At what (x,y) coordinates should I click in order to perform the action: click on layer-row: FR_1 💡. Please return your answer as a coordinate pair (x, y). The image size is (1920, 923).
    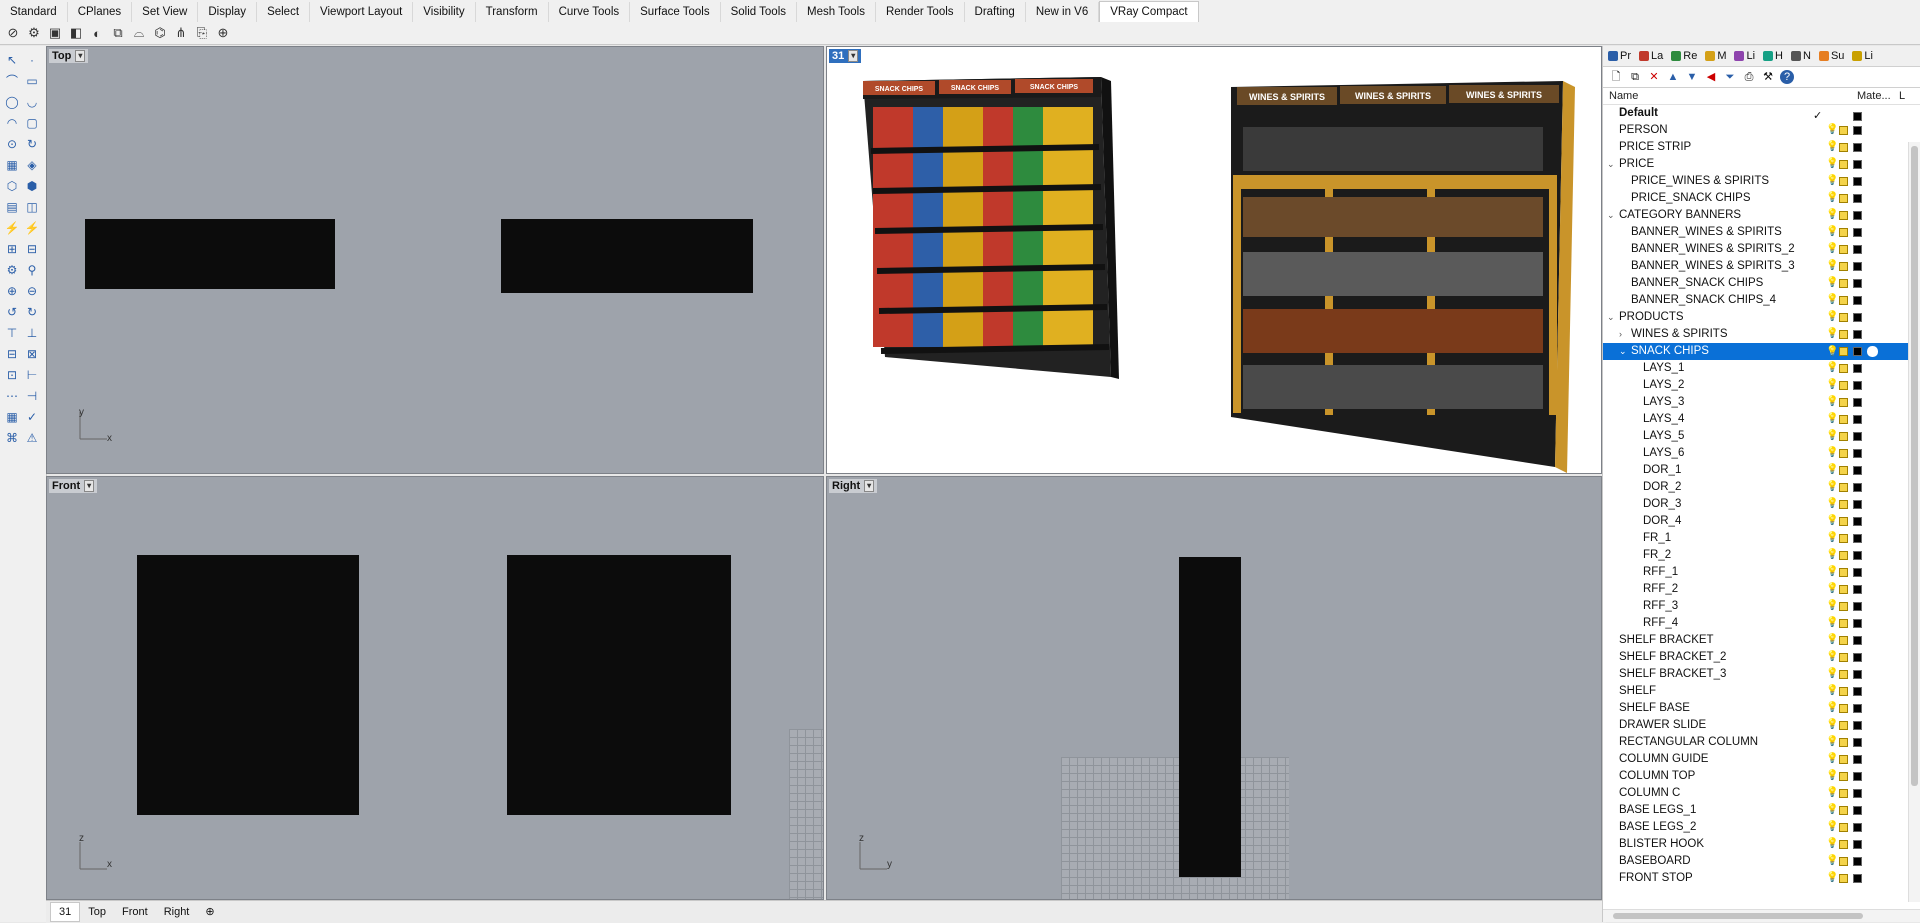
    Looking at the image, I should click on (1761, 538).